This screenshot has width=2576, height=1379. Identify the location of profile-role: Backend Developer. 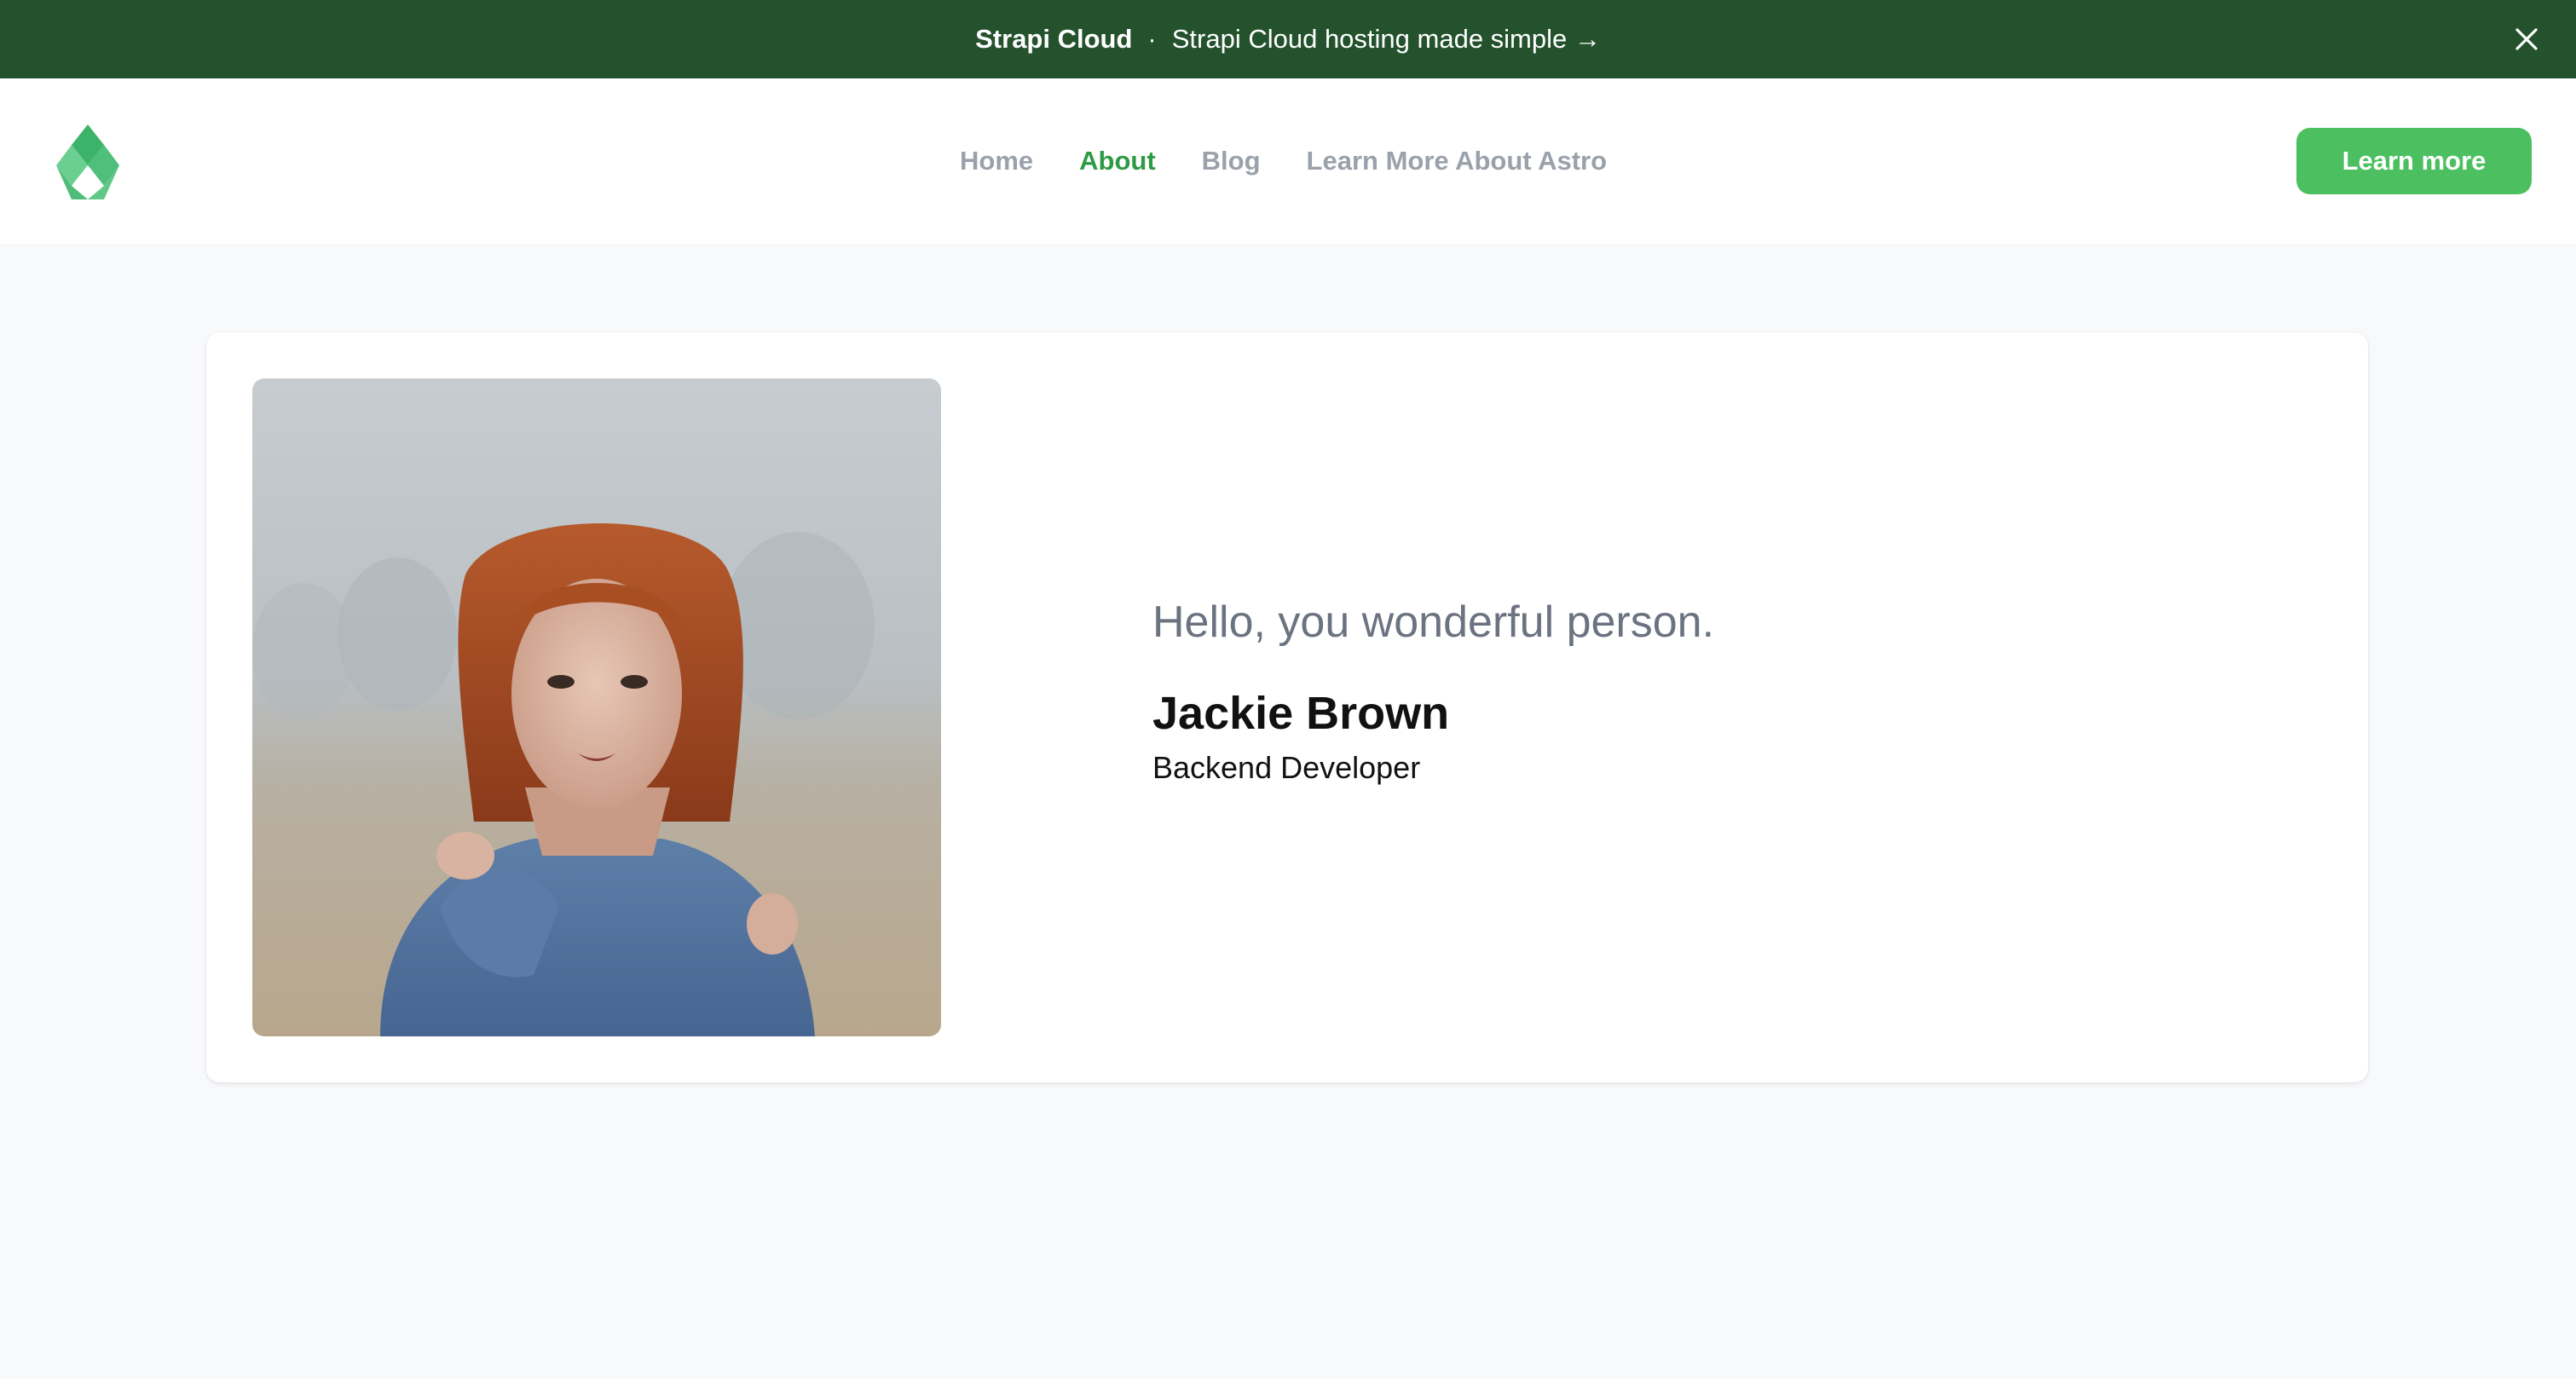
(1286, 768).